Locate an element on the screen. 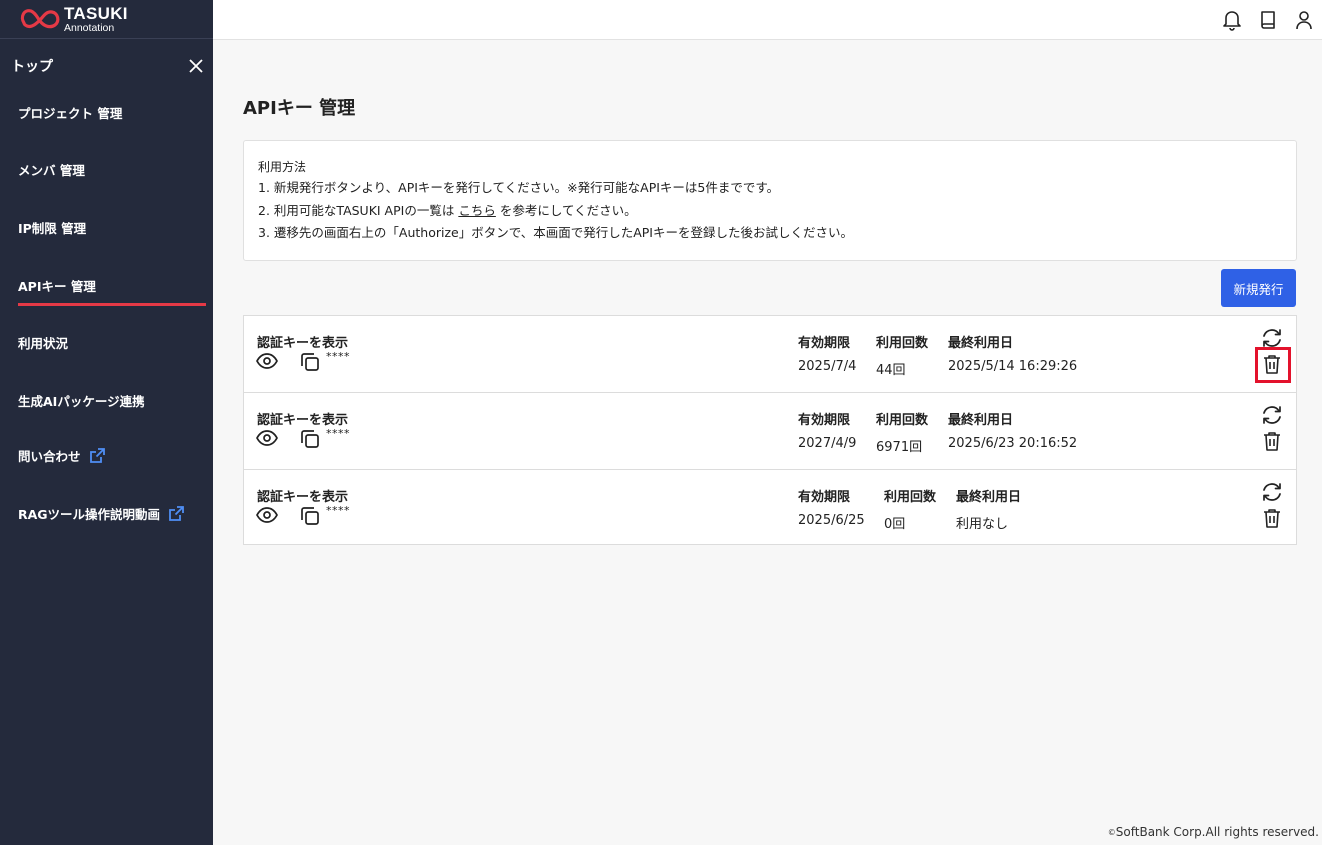  account-button is located at coordinates (1304, 20).